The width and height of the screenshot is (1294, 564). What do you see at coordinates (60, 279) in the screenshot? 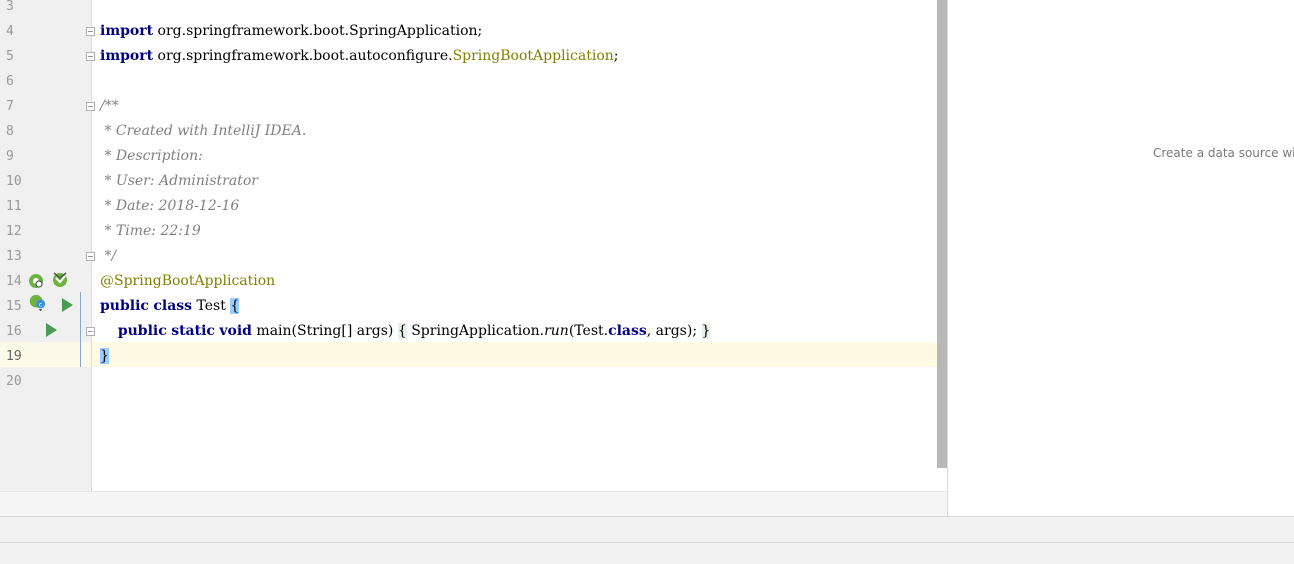
I see `implemented-icon` at bounding box center [60, 279].